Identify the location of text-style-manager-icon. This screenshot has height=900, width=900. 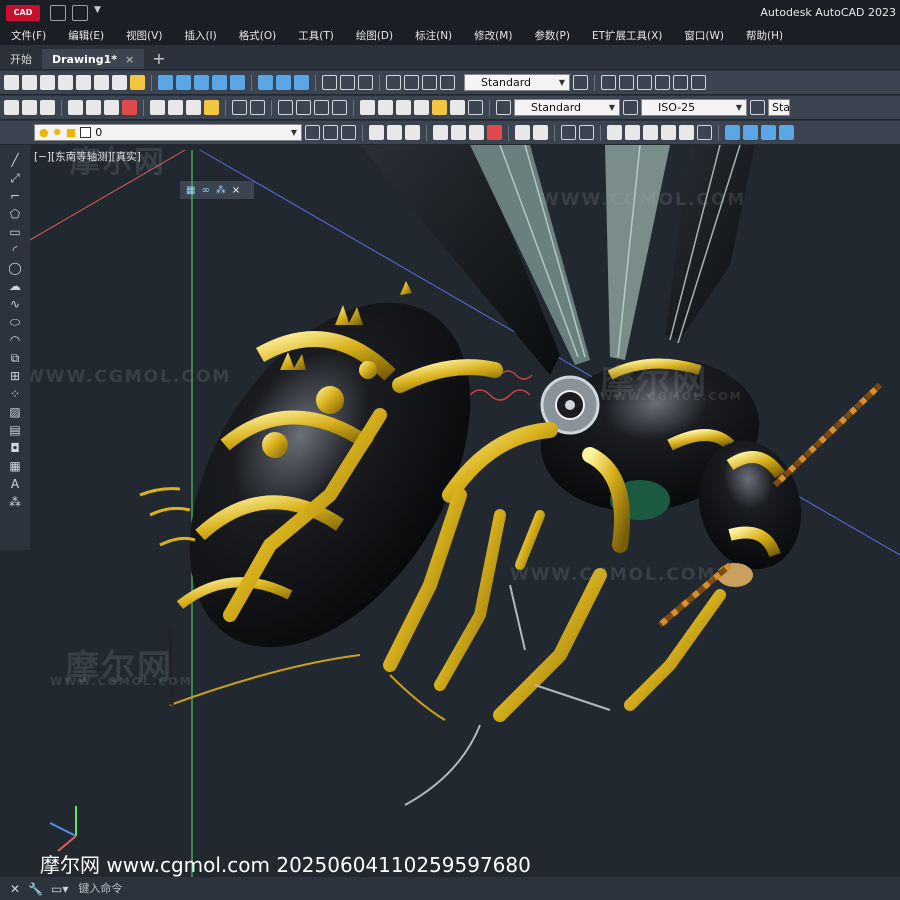
(580, 82).